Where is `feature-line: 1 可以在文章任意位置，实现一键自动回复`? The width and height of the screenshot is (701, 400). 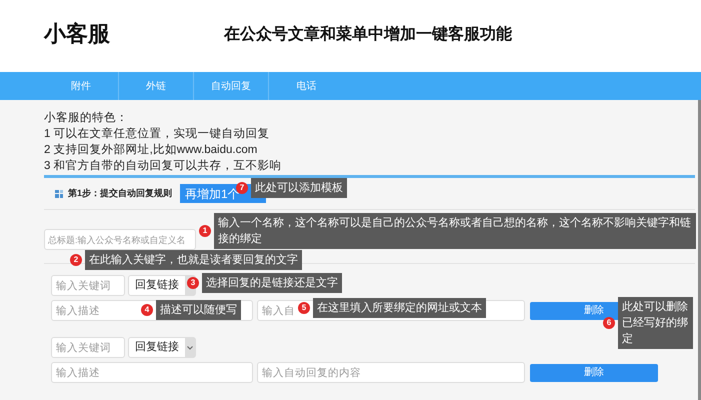 feature-line: 1 可以在文章任意位置，实现一键自动回复 is located at coordinates (157, 134).